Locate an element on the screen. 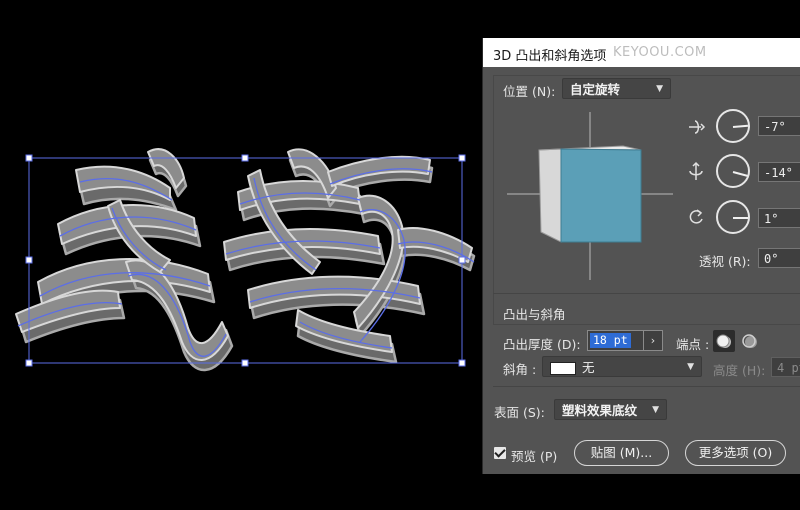 This screenshot has width=800, height=510. bevel-select-value: 无 is located at coordinates (588, 367).